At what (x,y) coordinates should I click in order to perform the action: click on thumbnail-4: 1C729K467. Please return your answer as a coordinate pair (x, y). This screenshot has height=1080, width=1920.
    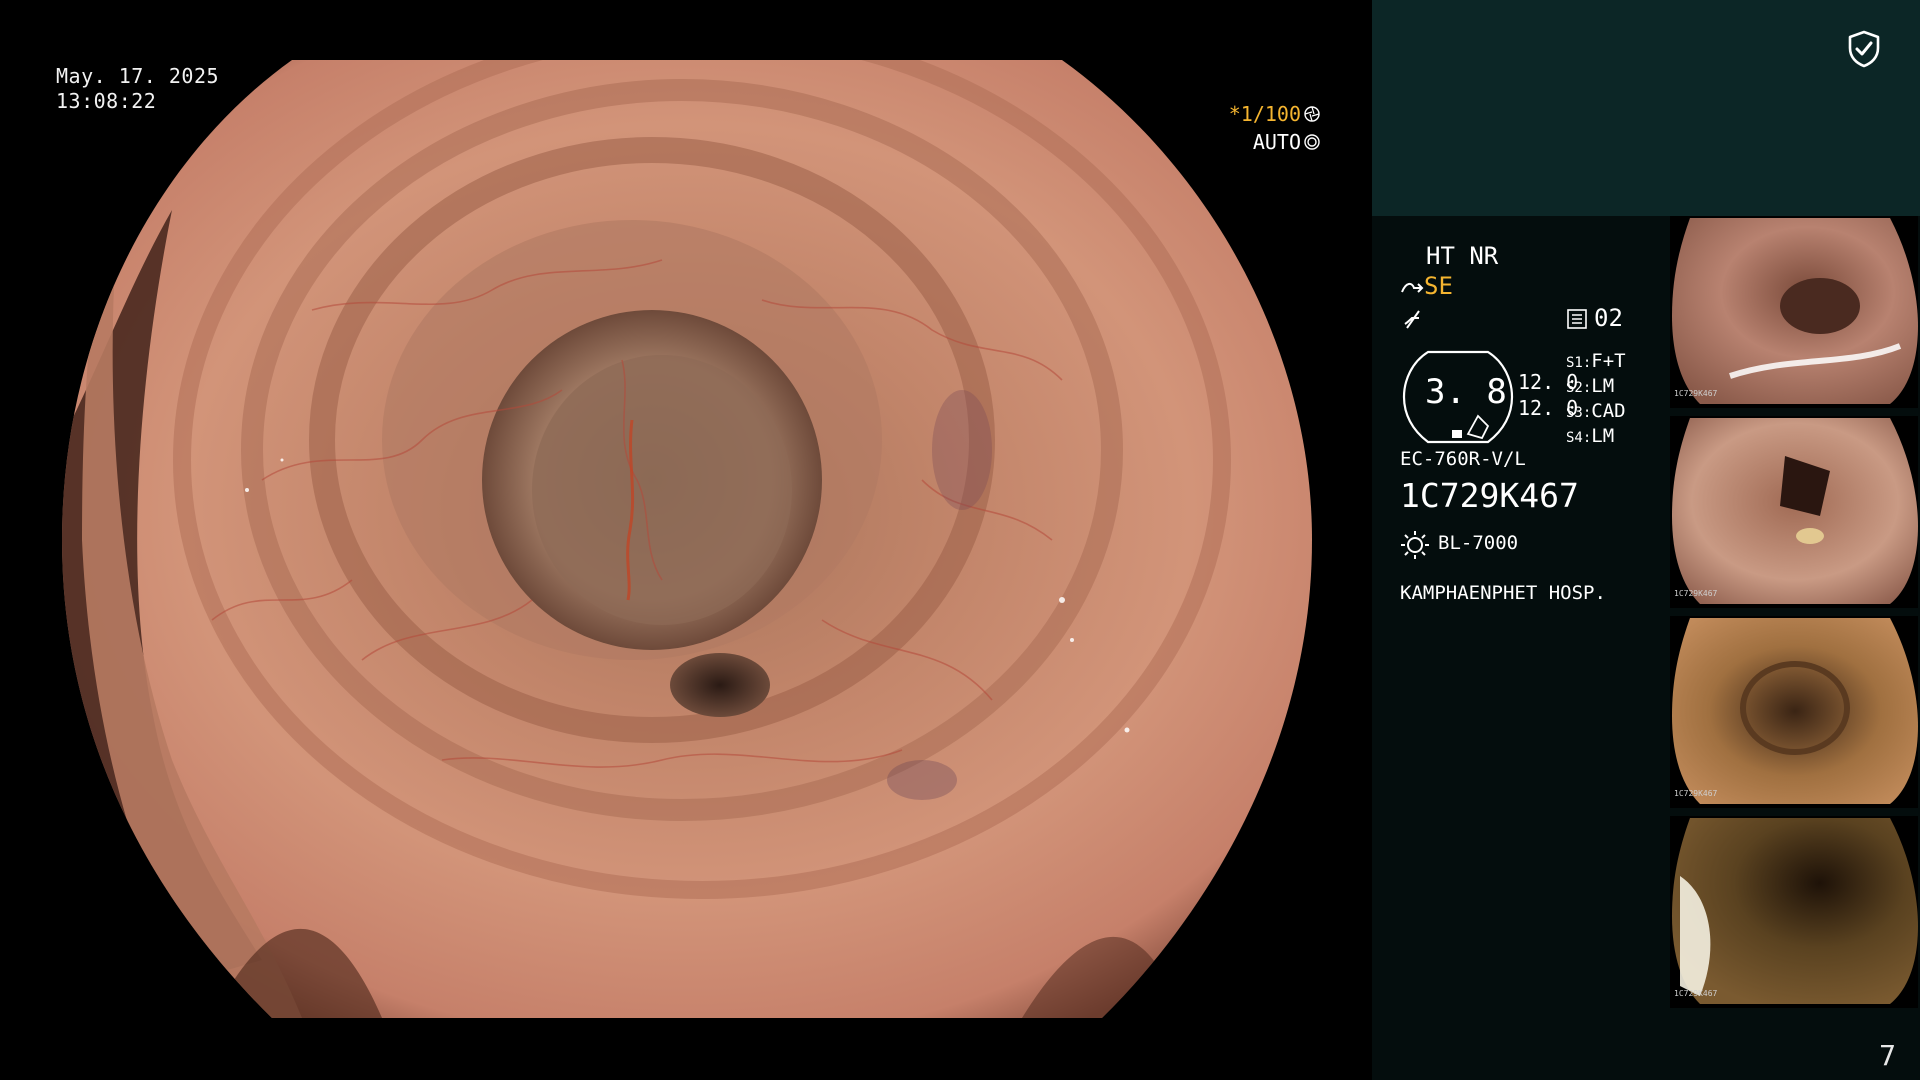
    Looking at the image, I should click on (1794, 912).